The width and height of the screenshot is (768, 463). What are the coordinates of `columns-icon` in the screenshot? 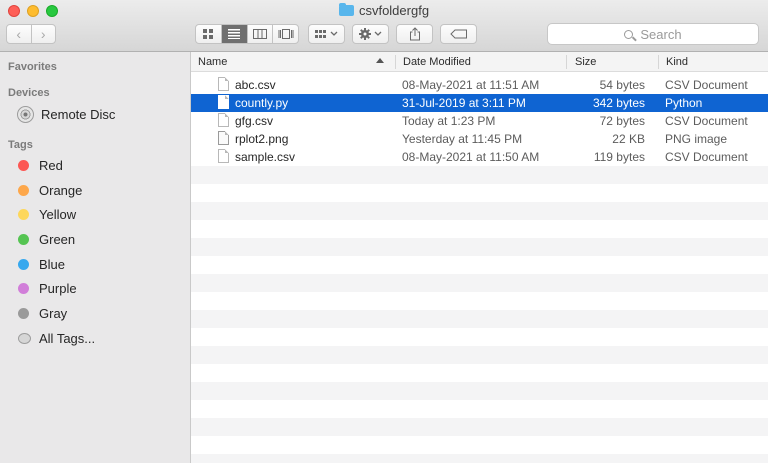 It's located at (259, 34).